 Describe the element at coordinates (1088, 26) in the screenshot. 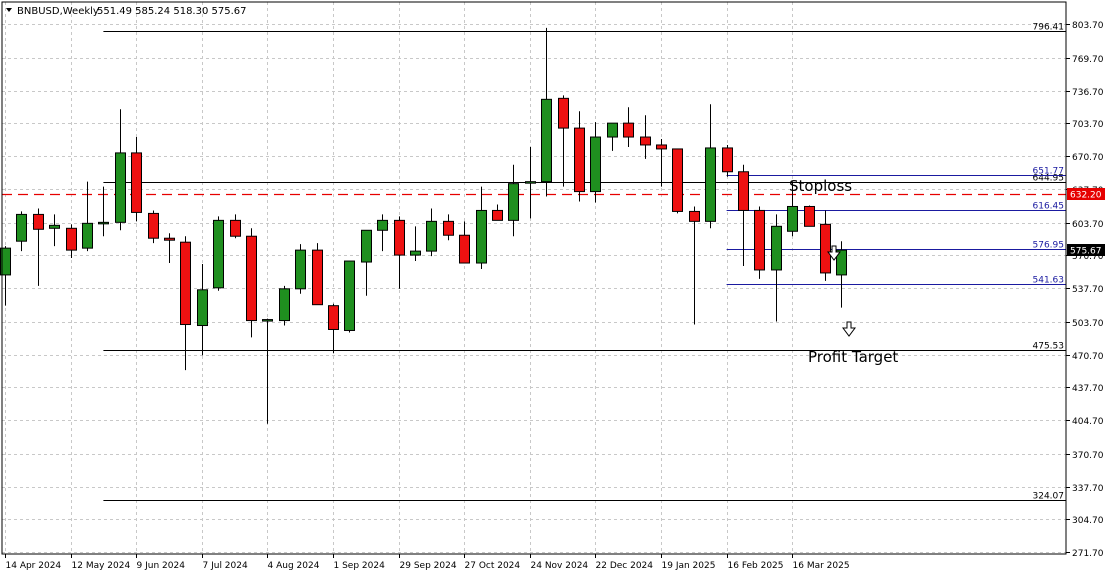

I see `y-tick-label: 803.70` at that location.